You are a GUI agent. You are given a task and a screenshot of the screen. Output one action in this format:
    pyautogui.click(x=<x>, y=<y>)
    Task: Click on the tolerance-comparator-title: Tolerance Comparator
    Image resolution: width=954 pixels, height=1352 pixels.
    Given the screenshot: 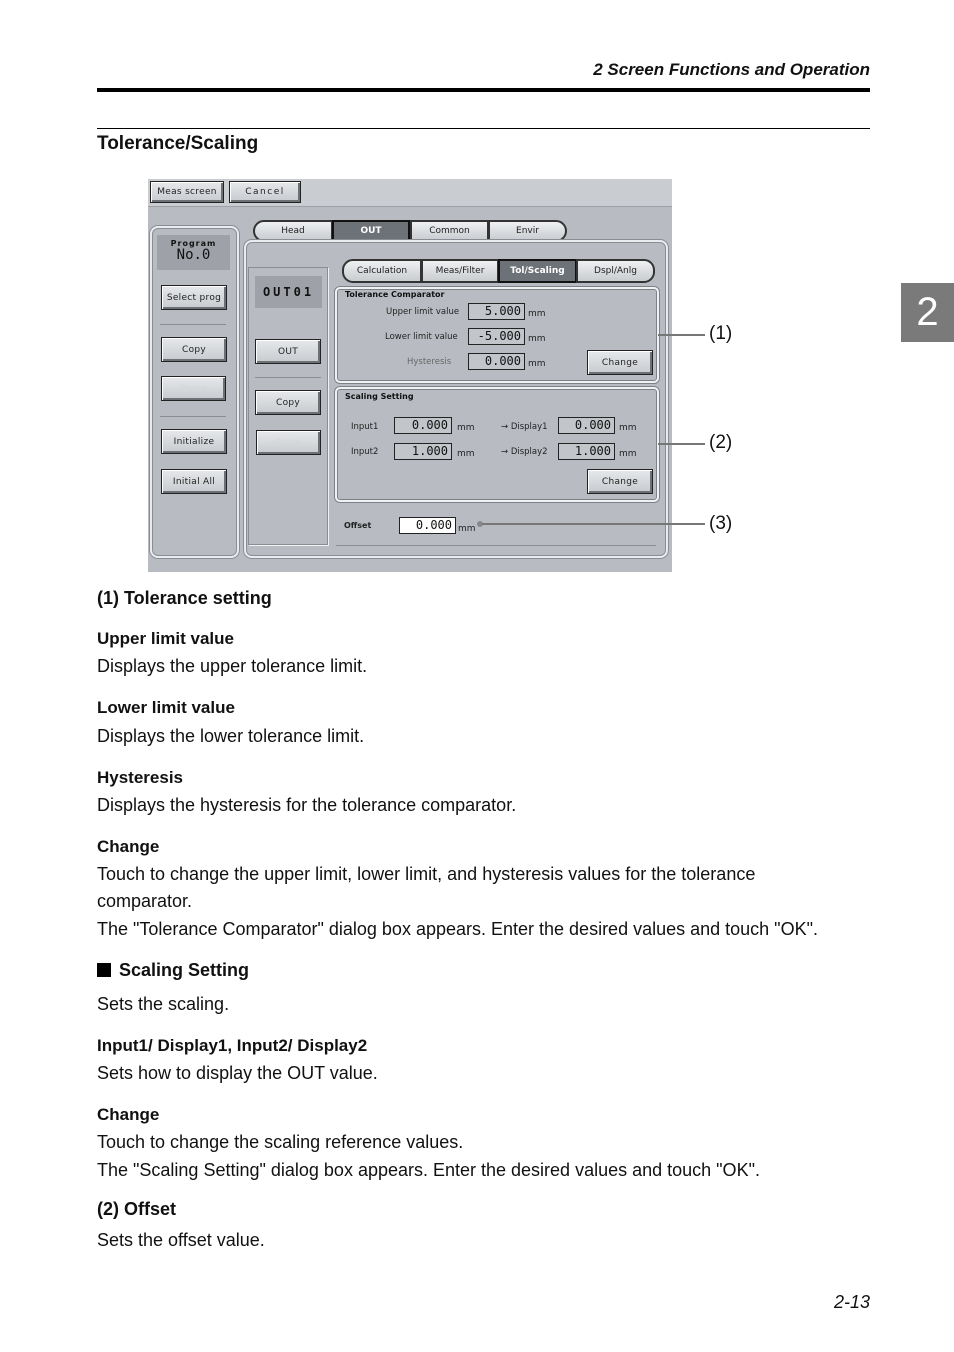 What is the action you would take?
    pyautogui.click(x=395, y=294)
    